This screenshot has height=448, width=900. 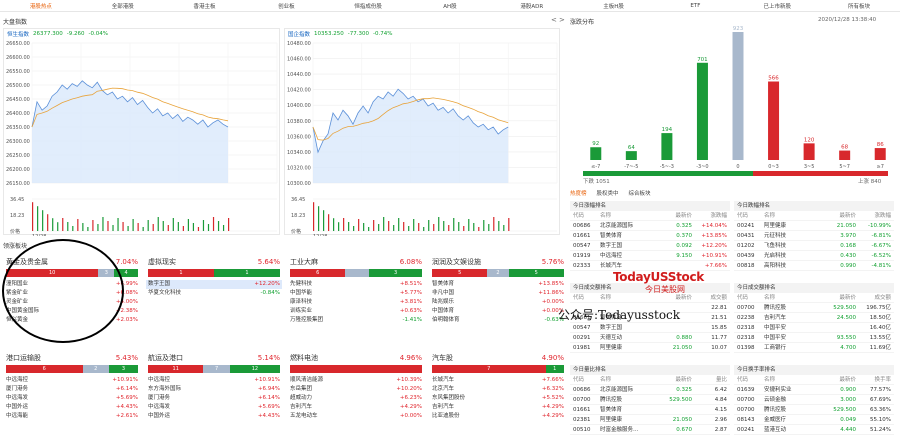 What do you see at coordinates (554, 20) in the screenshot?
I see `prev-arrow-icon: <` at bounding box center [554, 20].